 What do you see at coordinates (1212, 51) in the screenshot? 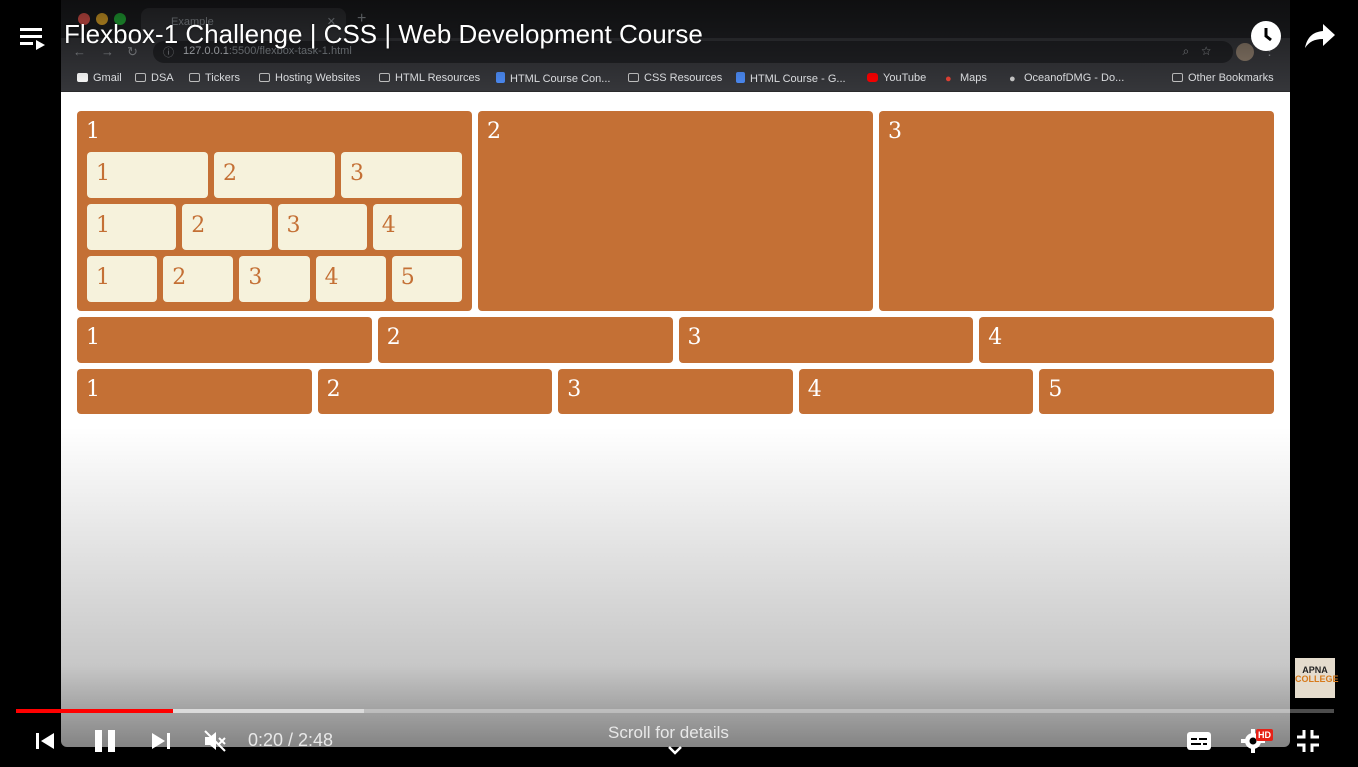
I see `bookmark-star-icon: ☆` at bounding box center [1212, 51].